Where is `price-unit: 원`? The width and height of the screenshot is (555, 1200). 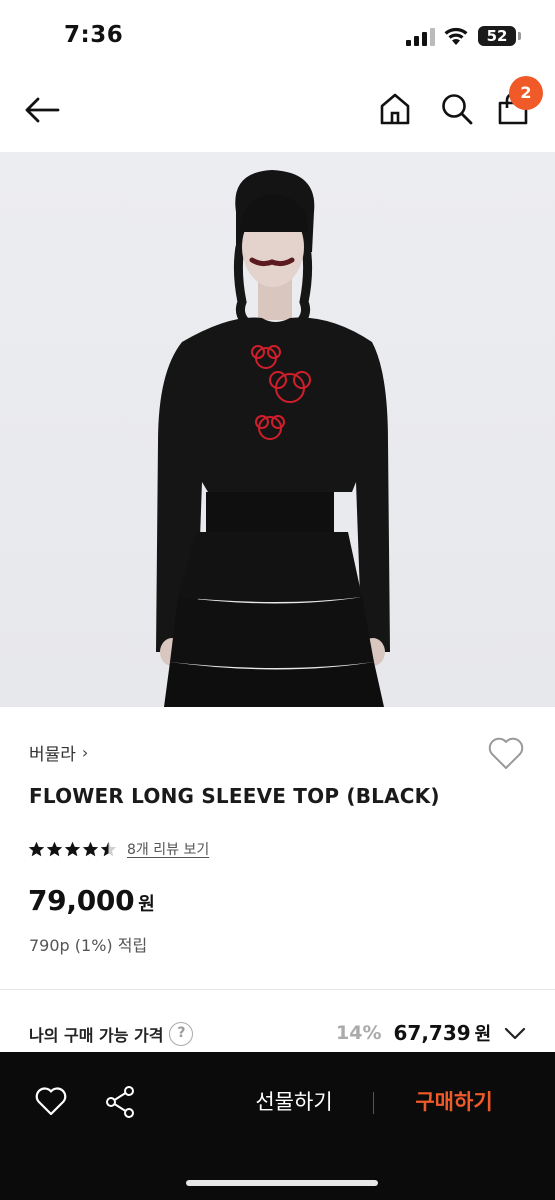
price-unit: 원 is located at coordinates (146, 904).